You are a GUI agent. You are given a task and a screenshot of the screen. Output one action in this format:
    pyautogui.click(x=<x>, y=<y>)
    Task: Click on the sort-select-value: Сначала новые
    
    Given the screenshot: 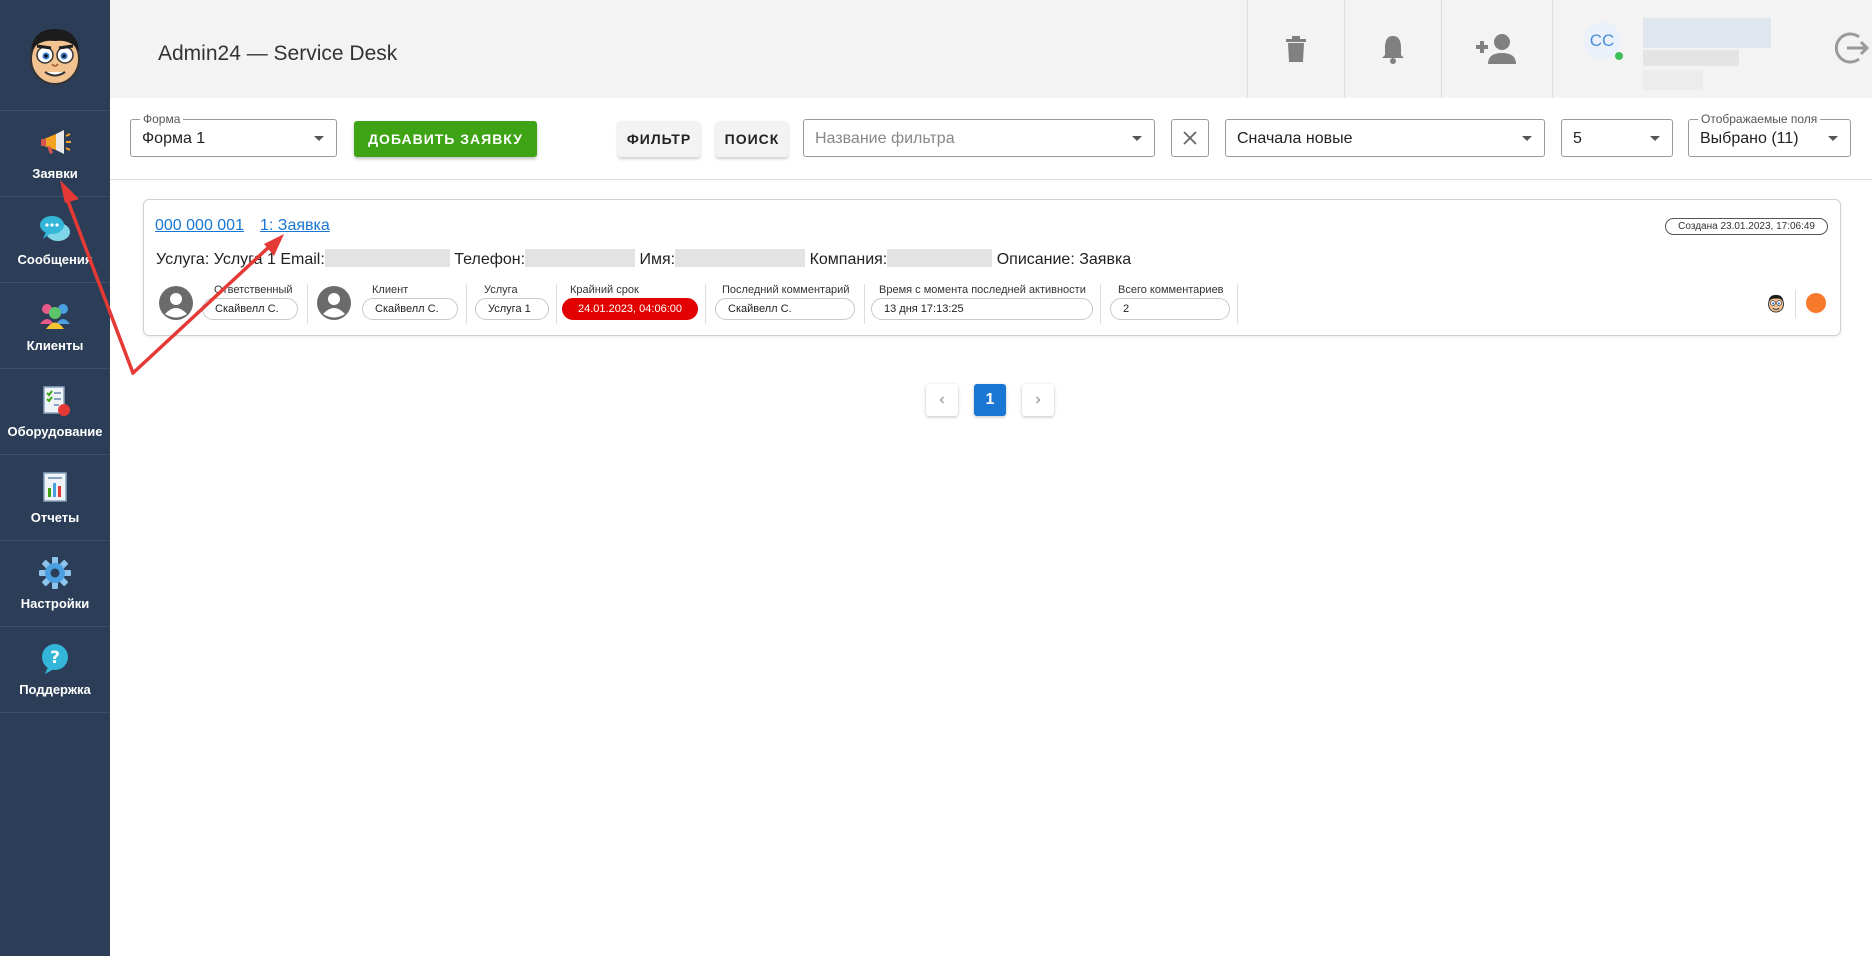 What is the action you would take?
    pyautogui.click(x=1295, y=138)
    